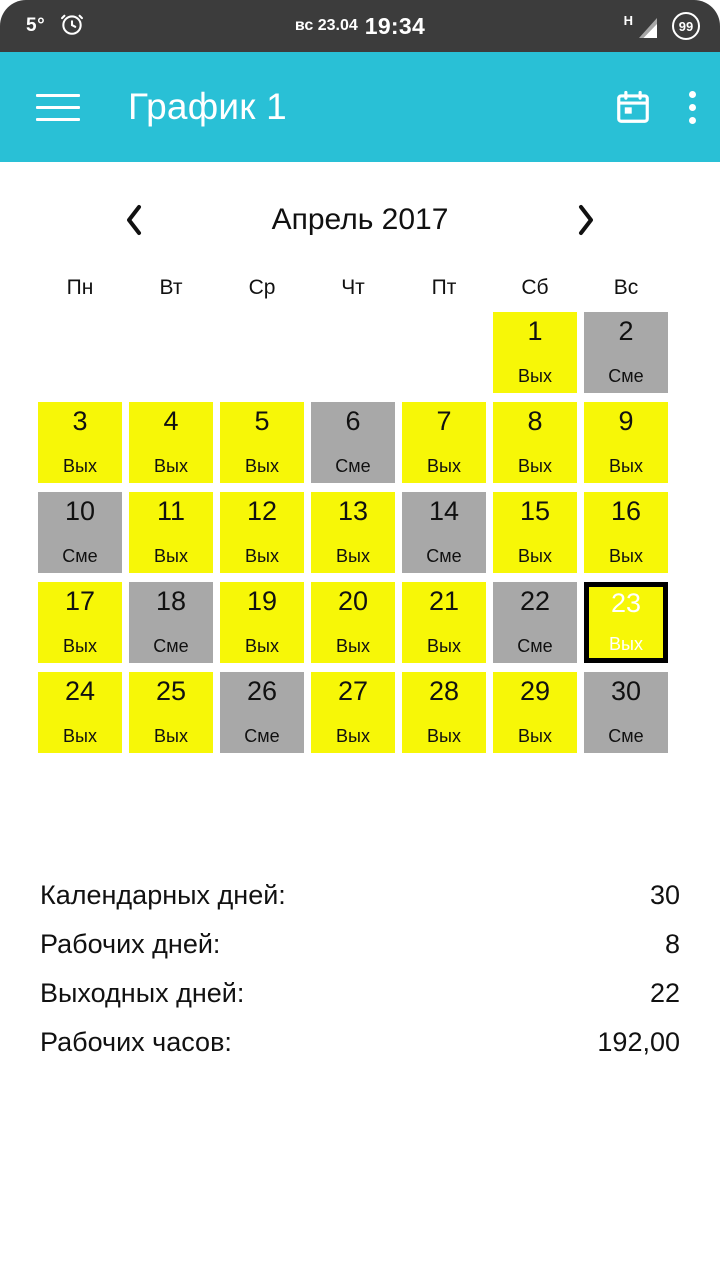  I want to click on weekday-label-1: Вт, so click(171, 287).